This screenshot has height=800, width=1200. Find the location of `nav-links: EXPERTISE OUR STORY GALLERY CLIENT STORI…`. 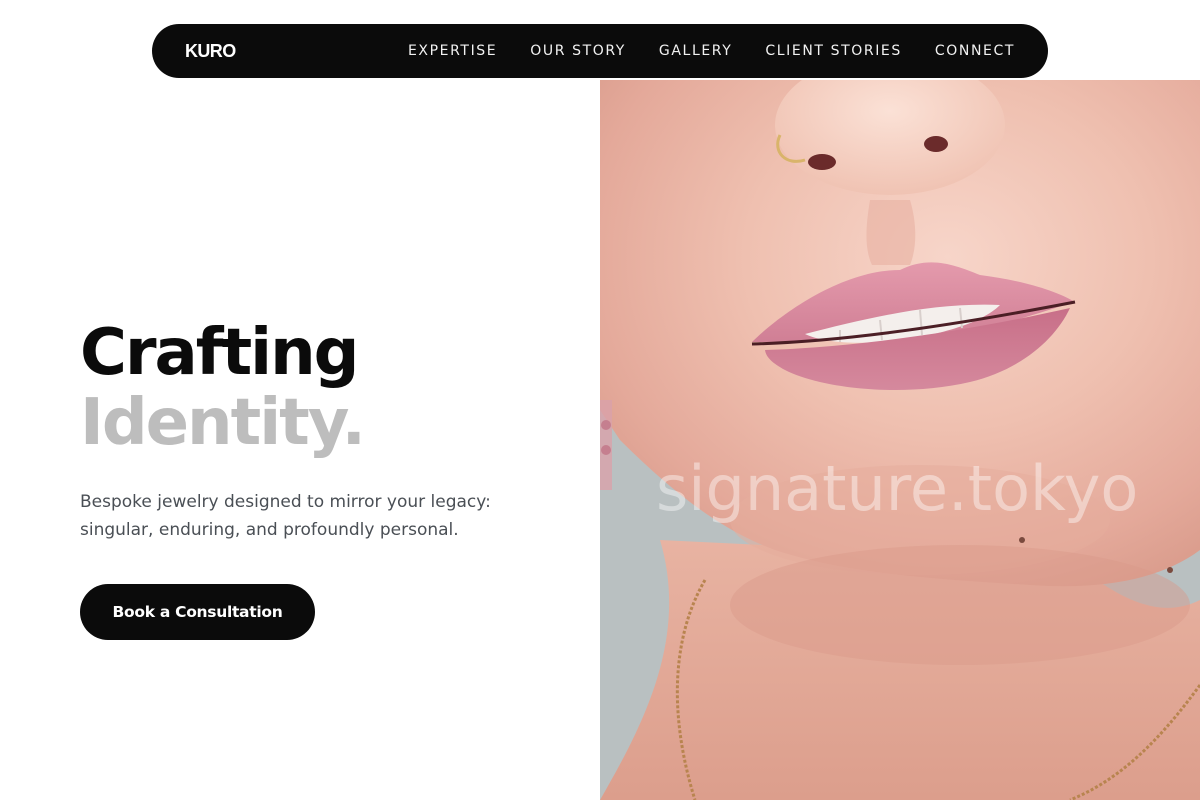

nav-links: EXPERTISE OUR STORY GALLERY CLIENT STORI… is located at coordinates (711, 51).